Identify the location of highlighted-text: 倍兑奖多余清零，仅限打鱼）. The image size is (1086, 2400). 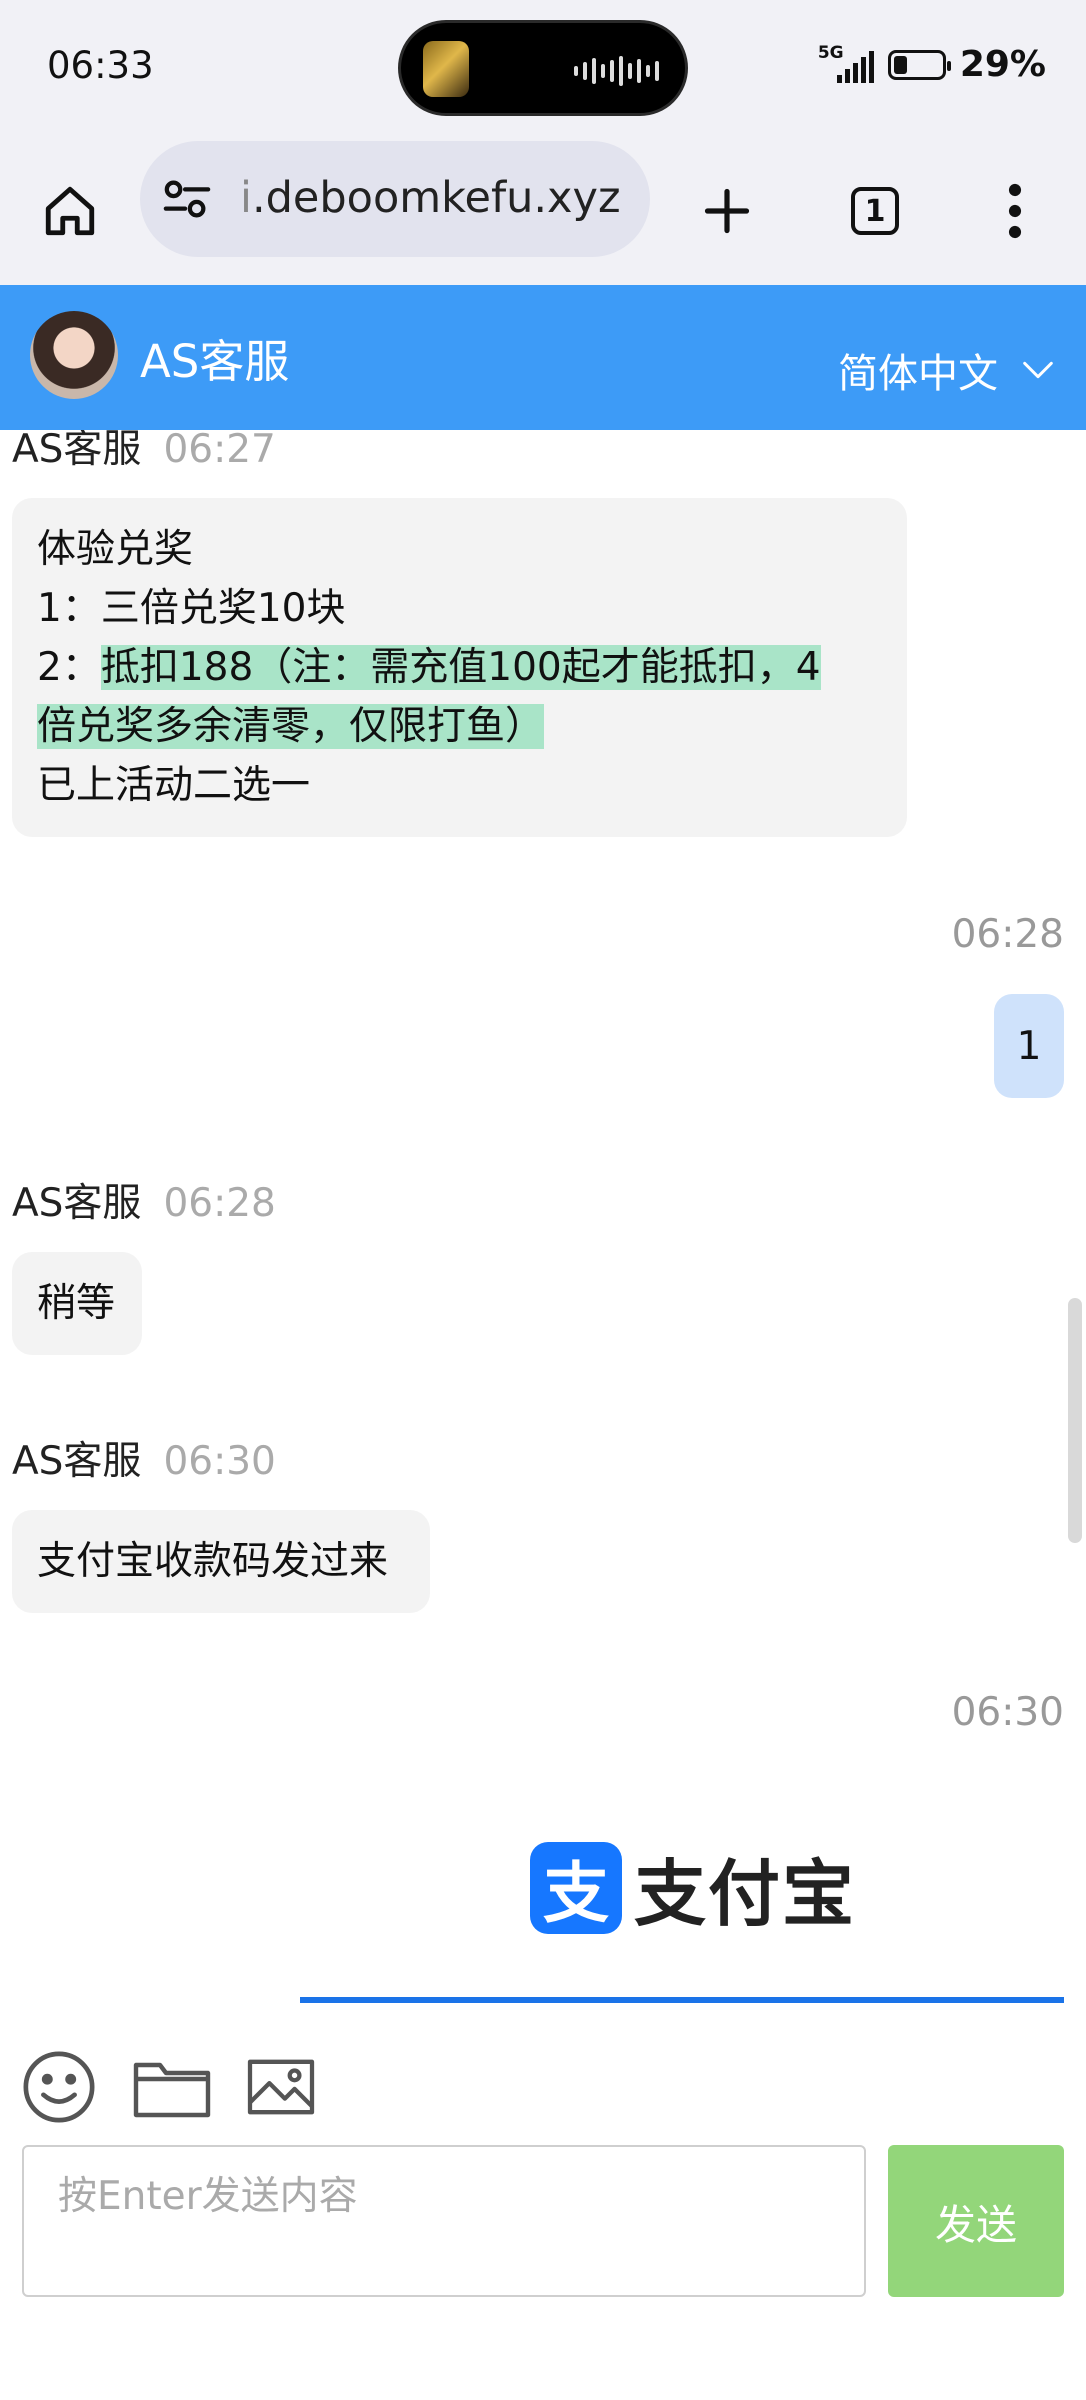
(291, 726).